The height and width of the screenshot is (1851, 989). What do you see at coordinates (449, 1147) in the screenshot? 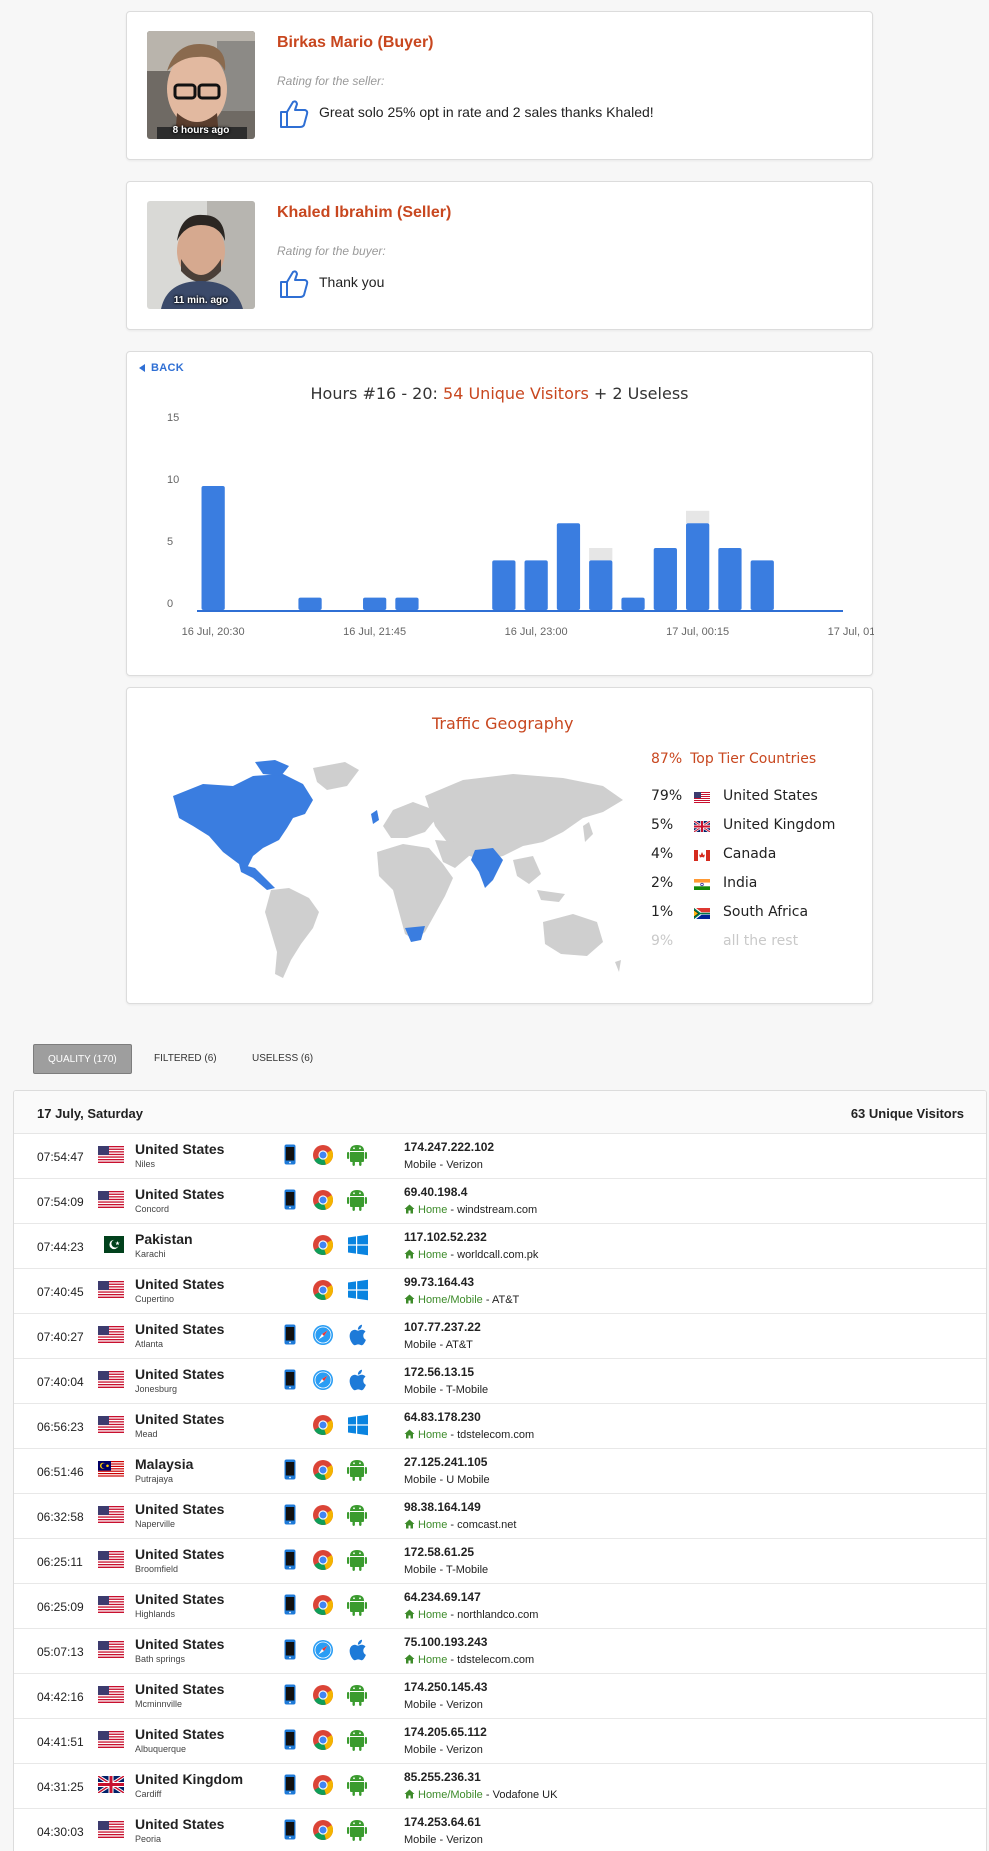
I see `visitor-ip: 174.247.222.102` at bounding box center [449, 1147].